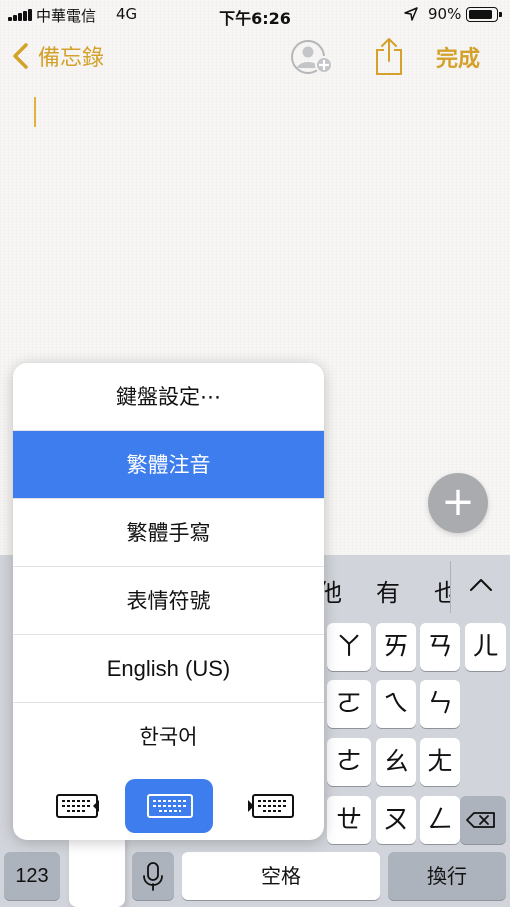 Image resolution: width=510 pixels, height=907 pixels. I want to click on key-ㄚ: ㄚ, so click(349, 647).